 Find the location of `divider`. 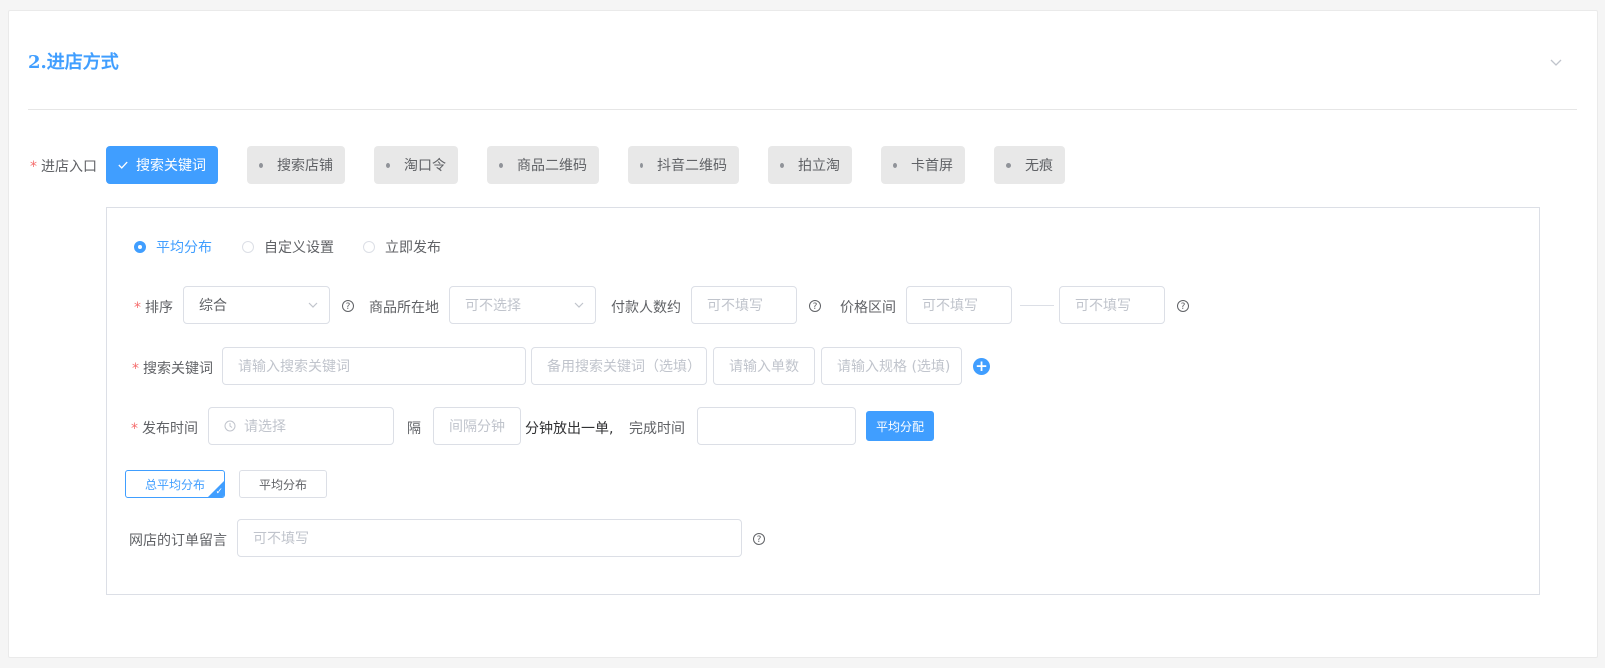

divider is located at coordinates (802, 109).